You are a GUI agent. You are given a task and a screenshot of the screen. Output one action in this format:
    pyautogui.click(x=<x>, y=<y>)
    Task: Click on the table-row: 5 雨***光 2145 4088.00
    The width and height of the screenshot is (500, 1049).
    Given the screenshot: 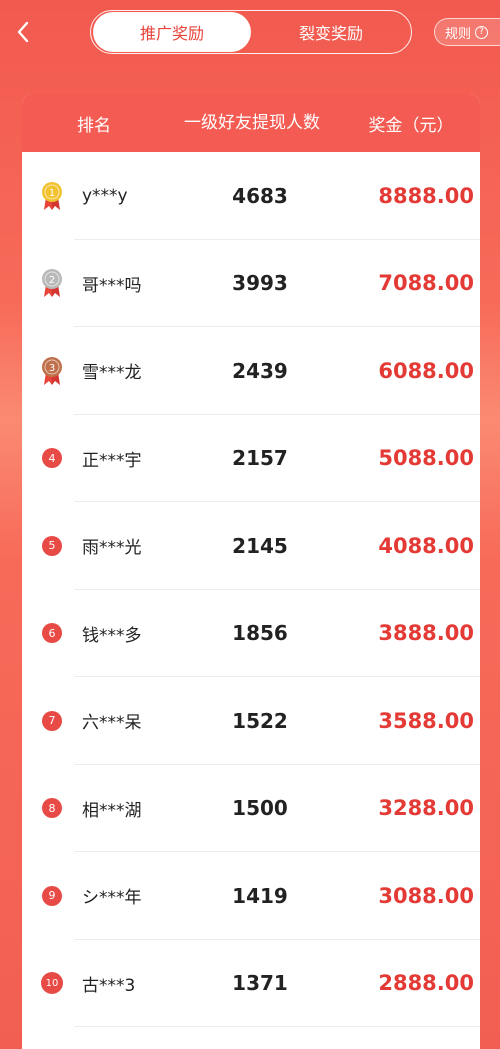 What is the action you would take?
    pyautogui.click(x=251, y=546)
    